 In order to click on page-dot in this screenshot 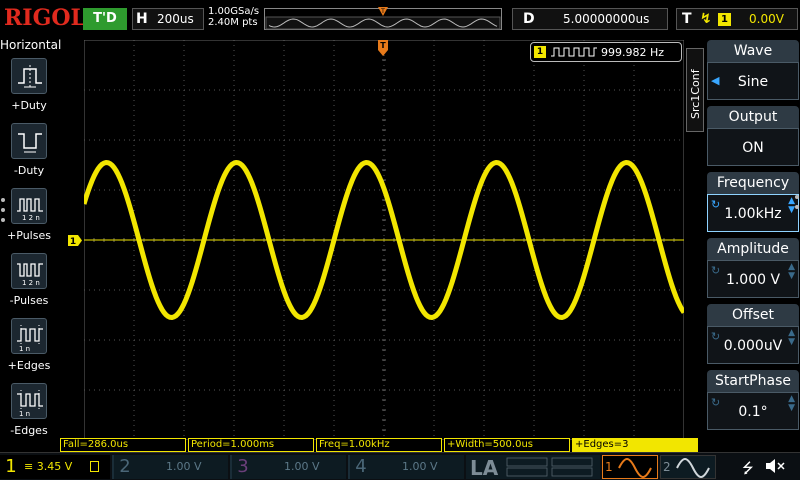, I will do `click(797, 207)`.